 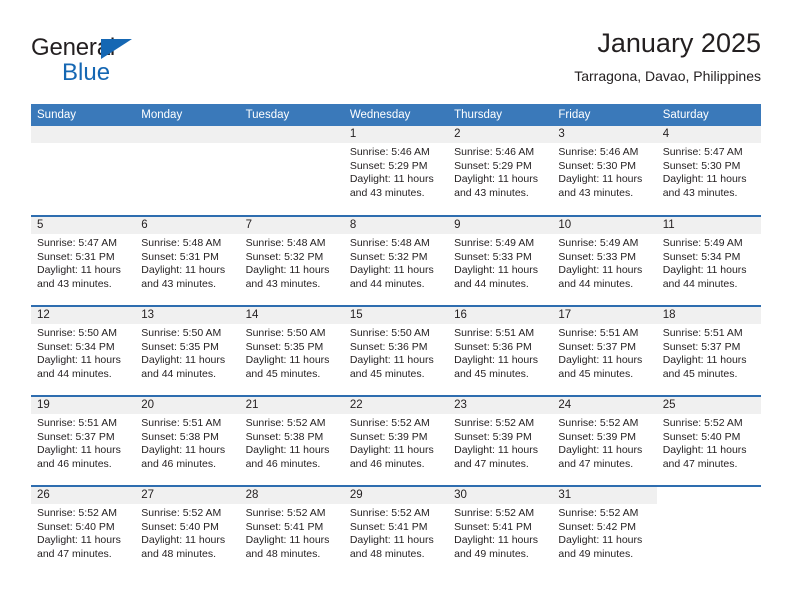 I want to click on sunrise-text: Sunrise: 5:48 AM, so click(x=285, y=243).